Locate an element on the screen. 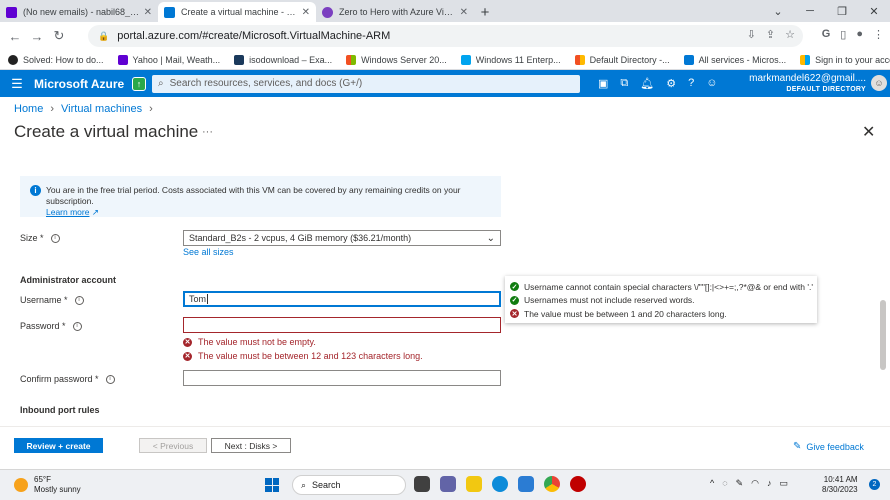  text-caret is located at coordinates (208, 299).